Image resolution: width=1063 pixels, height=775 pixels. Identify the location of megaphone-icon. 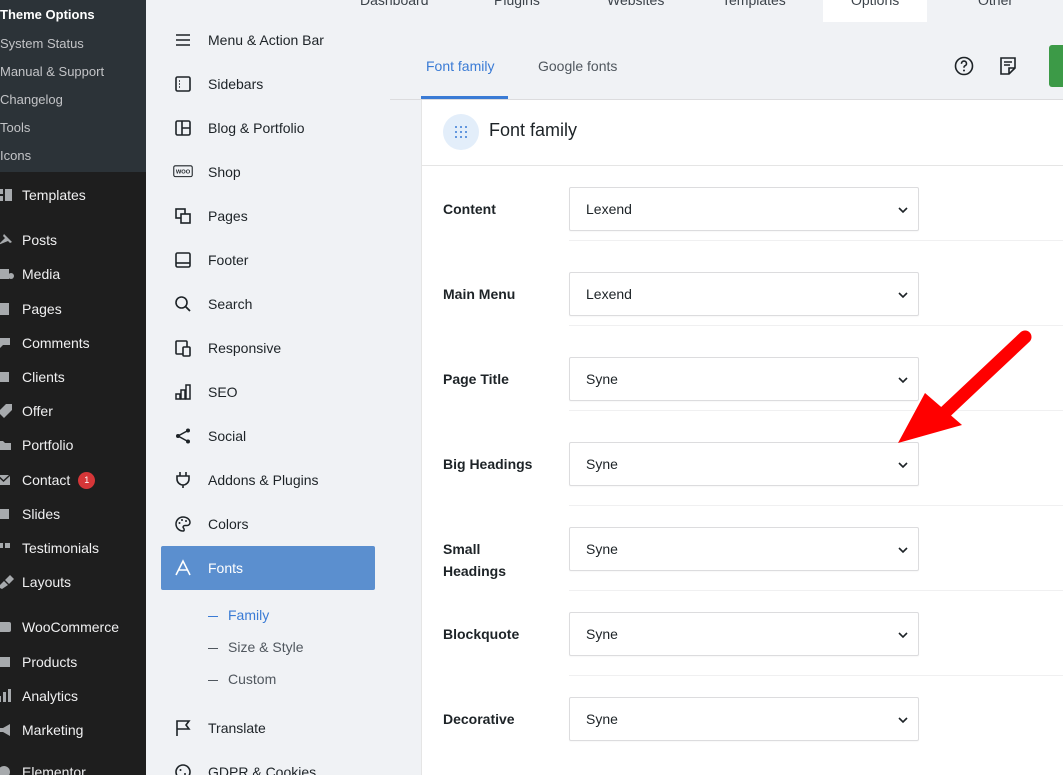
(5, 730).